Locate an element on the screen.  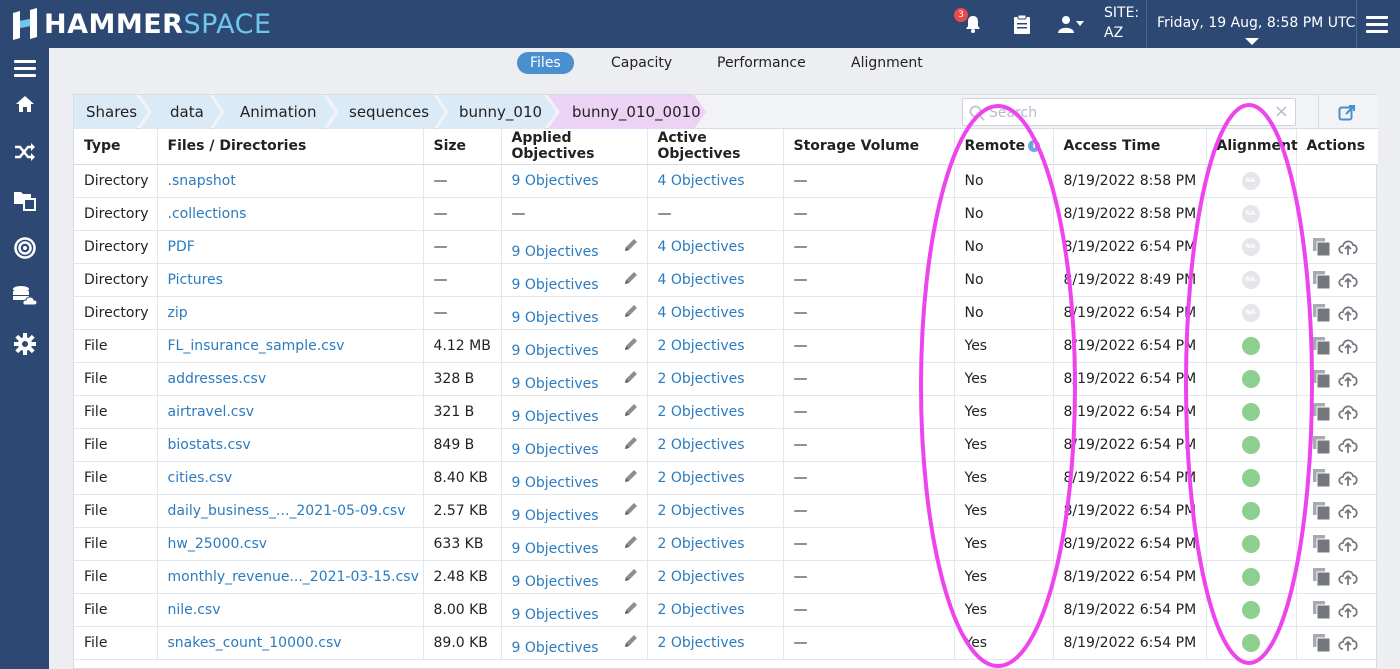
column-header-alignment: Alignment is located at coordinates (1252, 147).